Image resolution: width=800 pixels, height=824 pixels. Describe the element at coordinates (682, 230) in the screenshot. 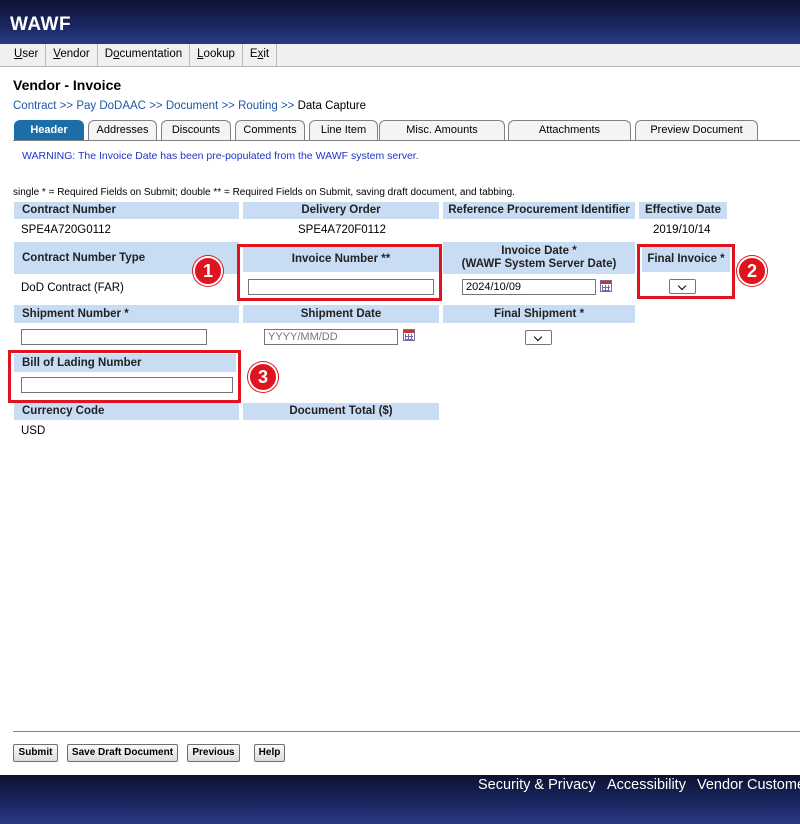

I see `effective-date-value: 2019/10/14` at that location.